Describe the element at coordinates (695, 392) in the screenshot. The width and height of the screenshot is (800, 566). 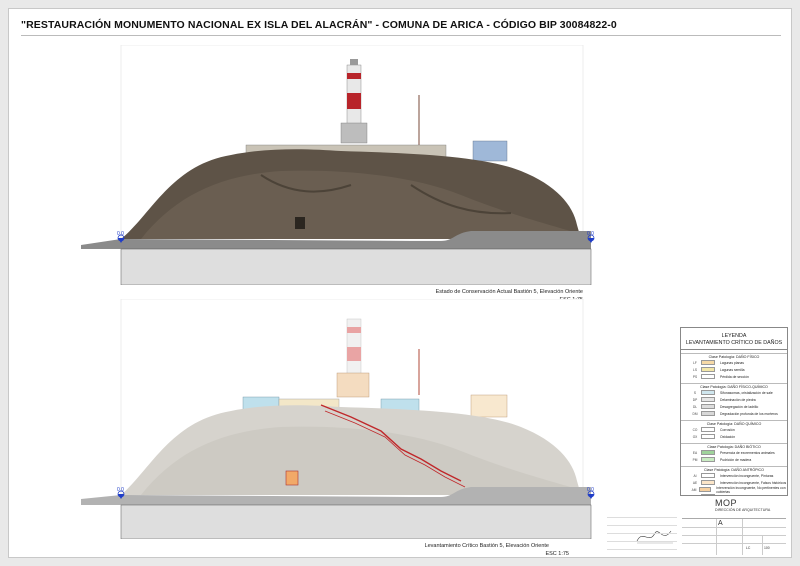
I see `legend-item-code: S` at that location.